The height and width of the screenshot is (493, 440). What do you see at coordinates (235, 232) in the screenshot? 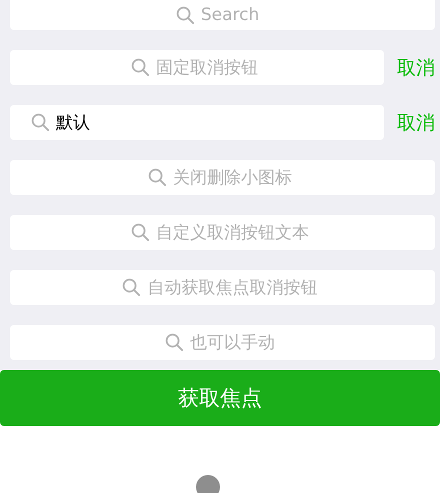
I see `search-input: 自定义取消按钮文本` at bounding box center [235, 232].